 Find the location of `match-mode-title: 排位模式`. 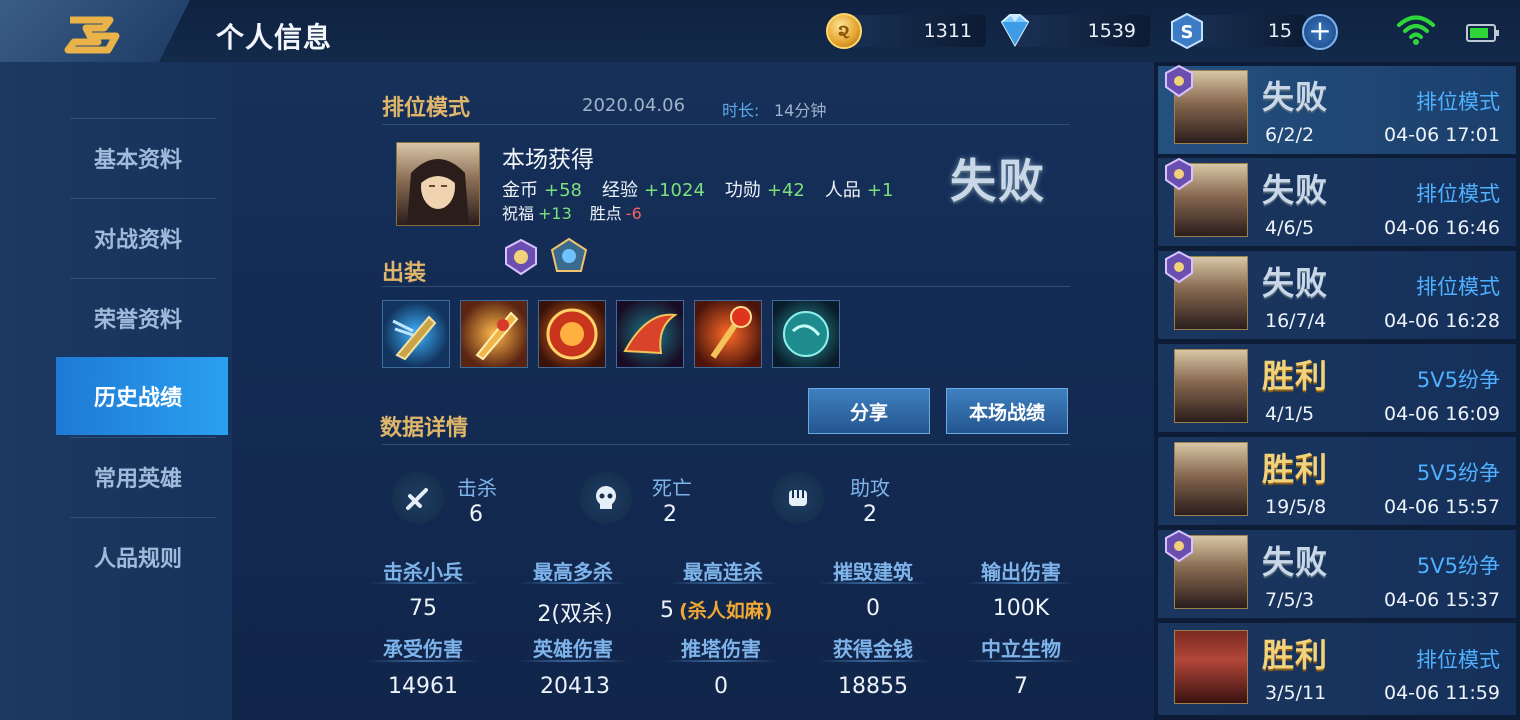

match-mode-title: 排位模式 is located at coordinates (426, 108).